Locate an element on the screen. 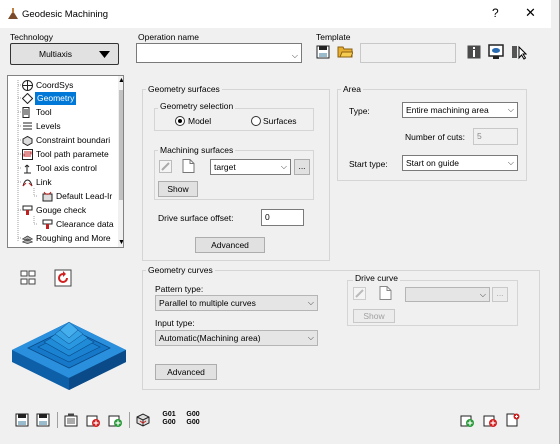 This screenshot has width=560, height=444. close-button: ✕ is located at coordinates (530, 13).